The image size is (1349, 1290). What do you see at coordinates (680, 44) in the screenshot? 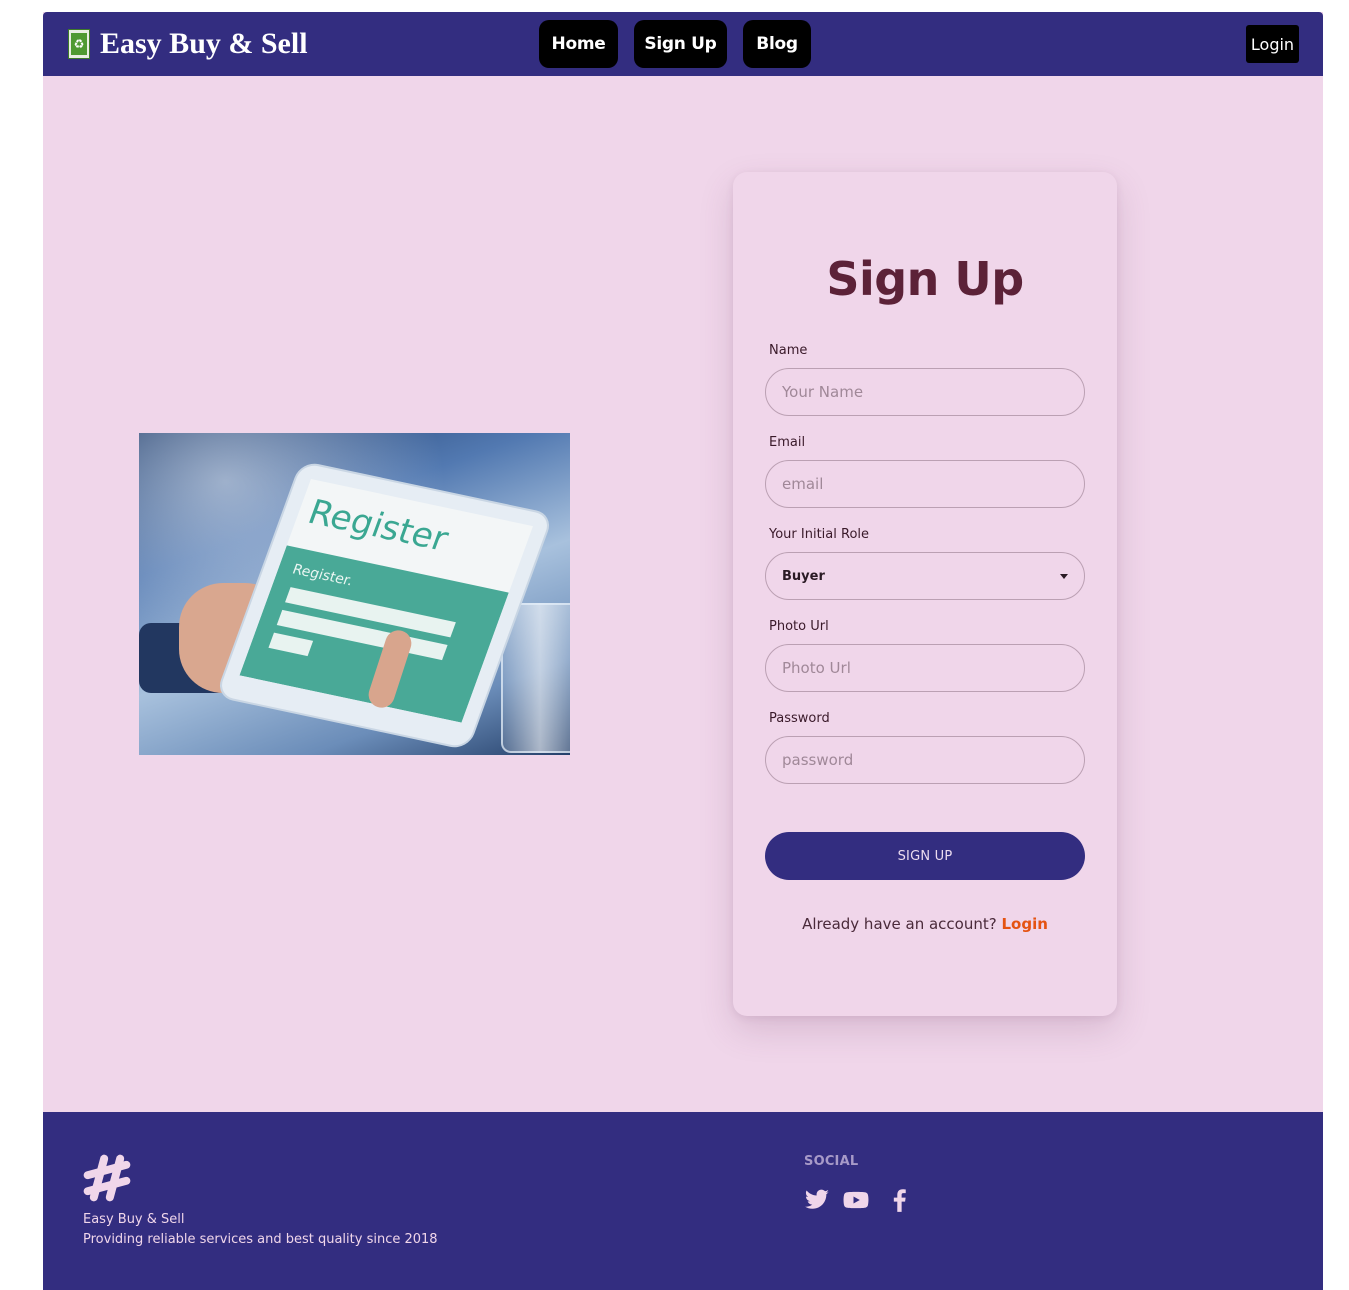
I see `nav-signup-button: Sign Up` at bounding box center [680, 44].